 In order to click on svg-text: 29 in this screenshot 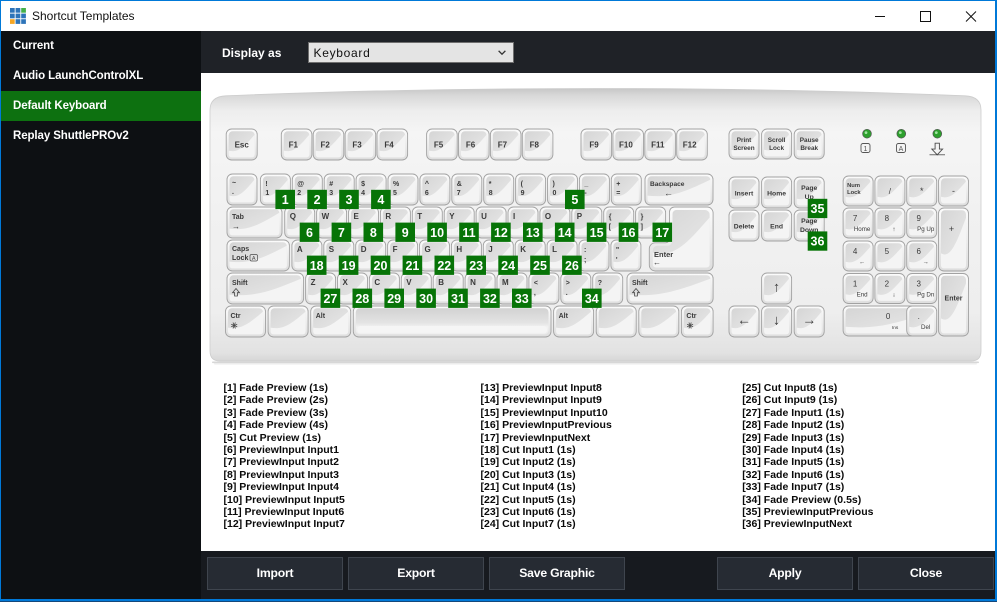, I will do `click(394, 299)`.